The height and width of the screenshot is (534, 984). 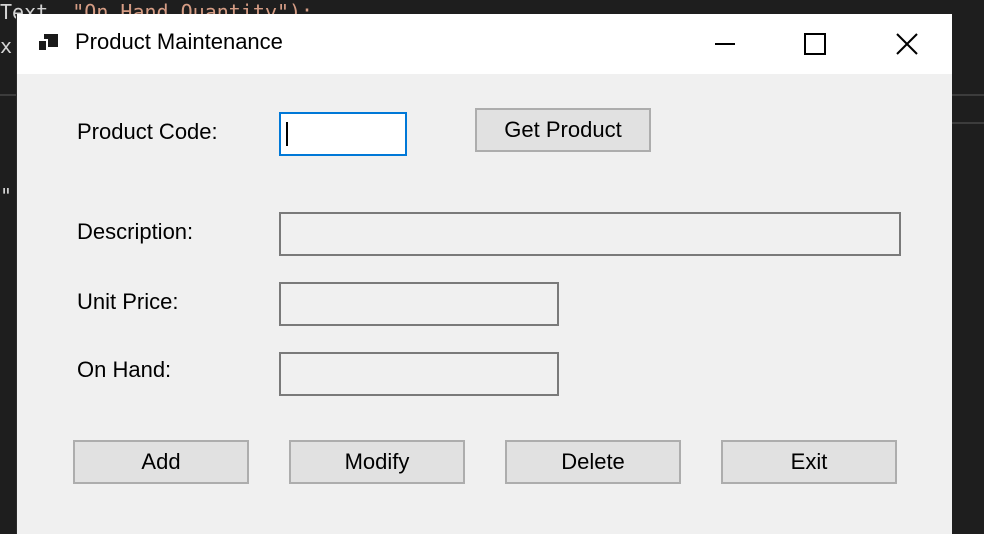 I want to click on modify-label: Modify, so click(x=377, y=461).